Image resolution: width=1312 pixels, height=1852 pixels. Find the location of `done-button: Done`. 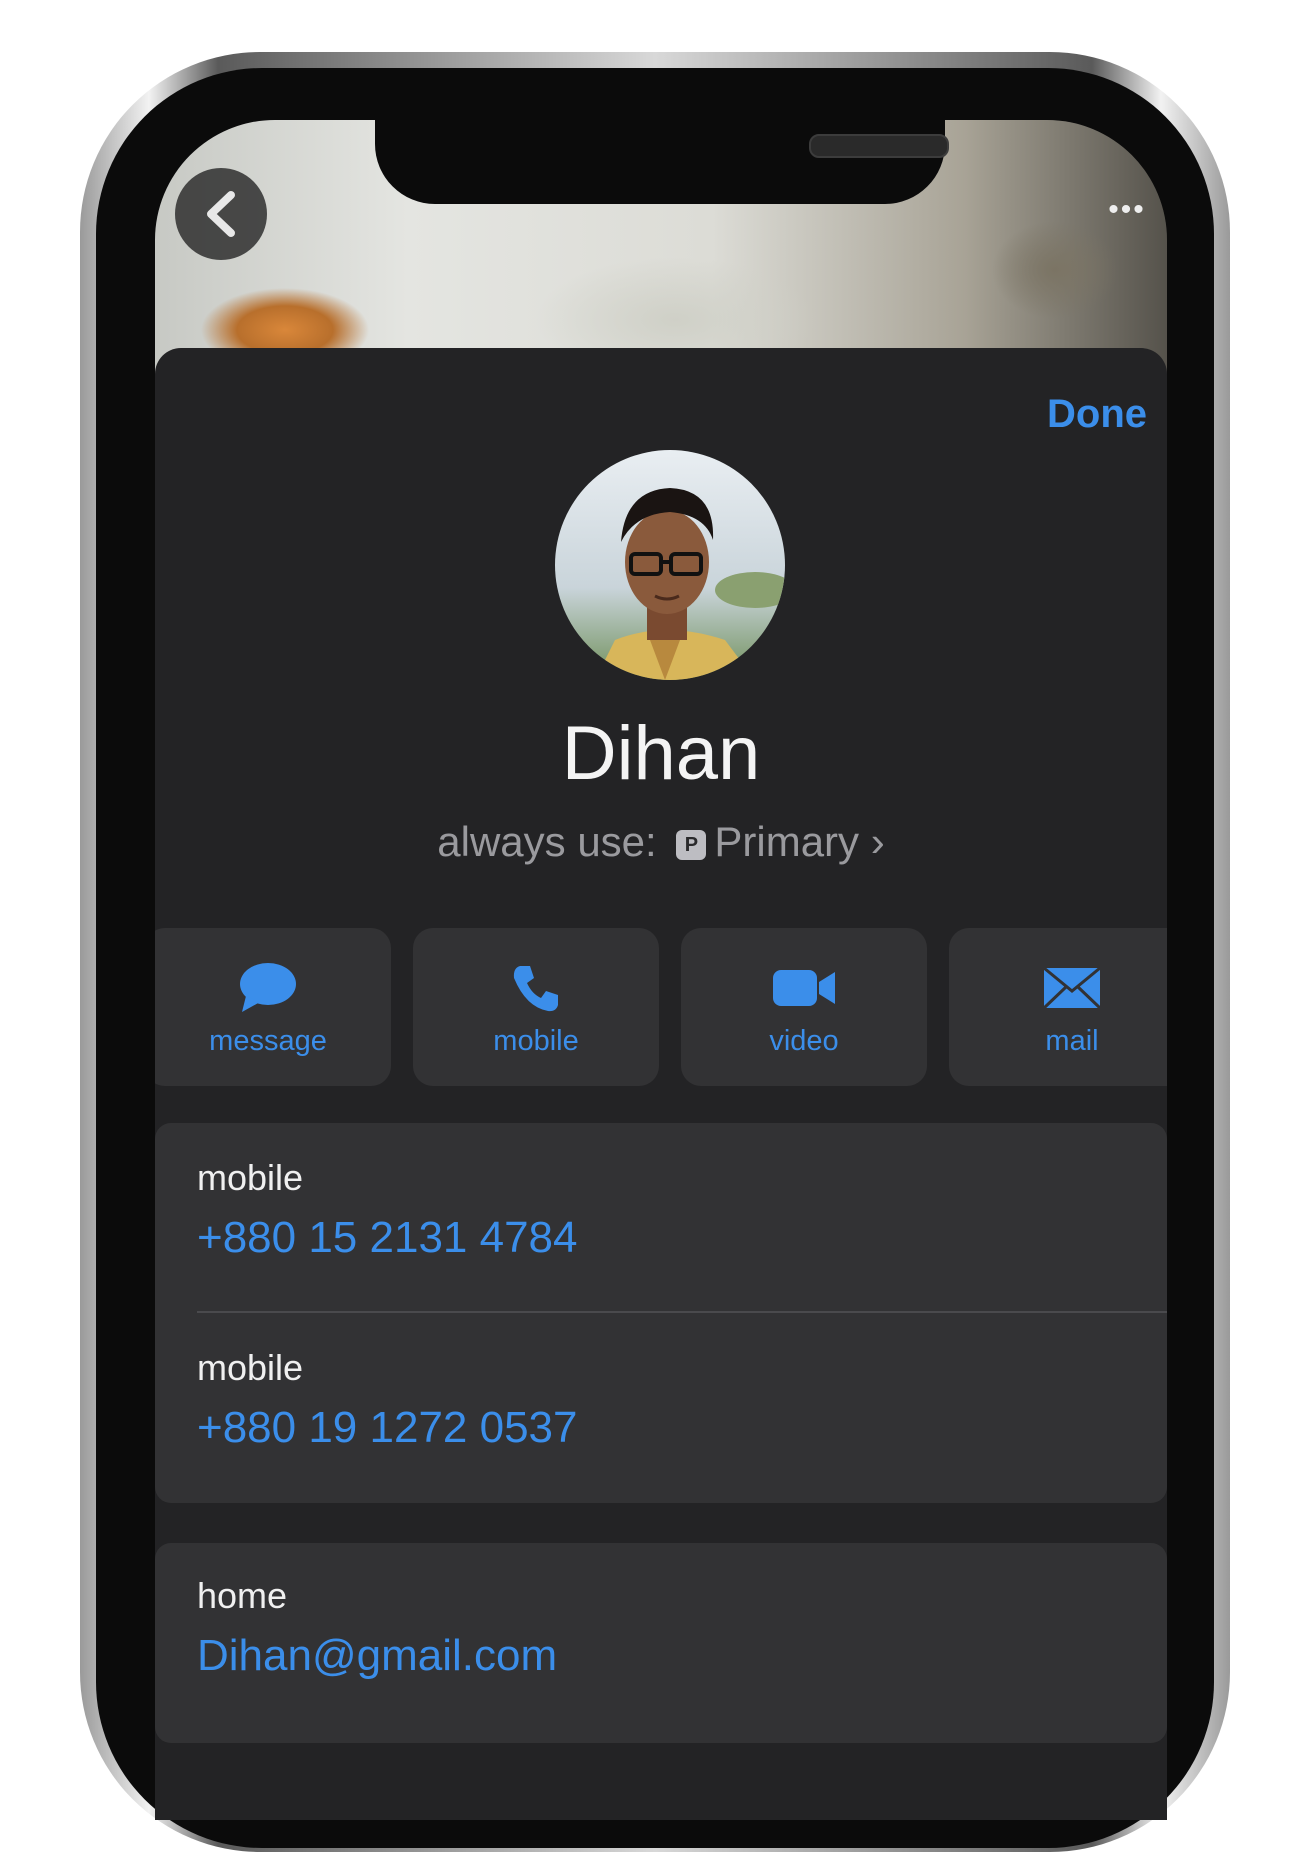

done-button: Done is located at coordinates (1097, 414).